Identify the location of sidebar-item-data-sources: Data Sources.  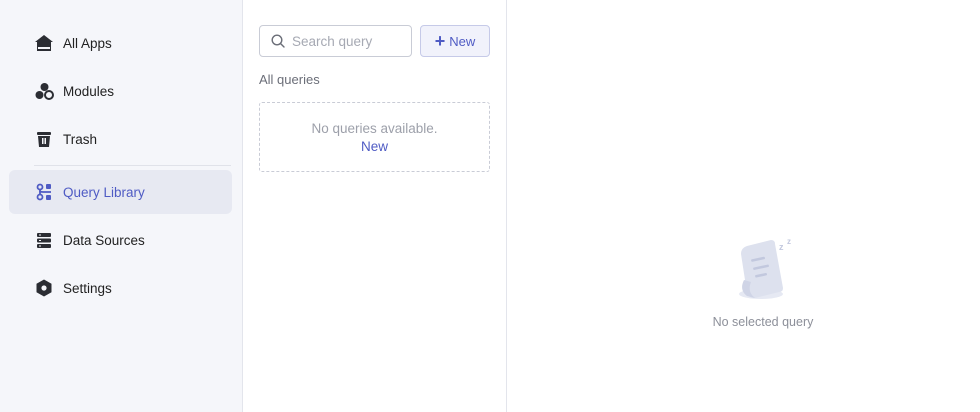
(120, 240).